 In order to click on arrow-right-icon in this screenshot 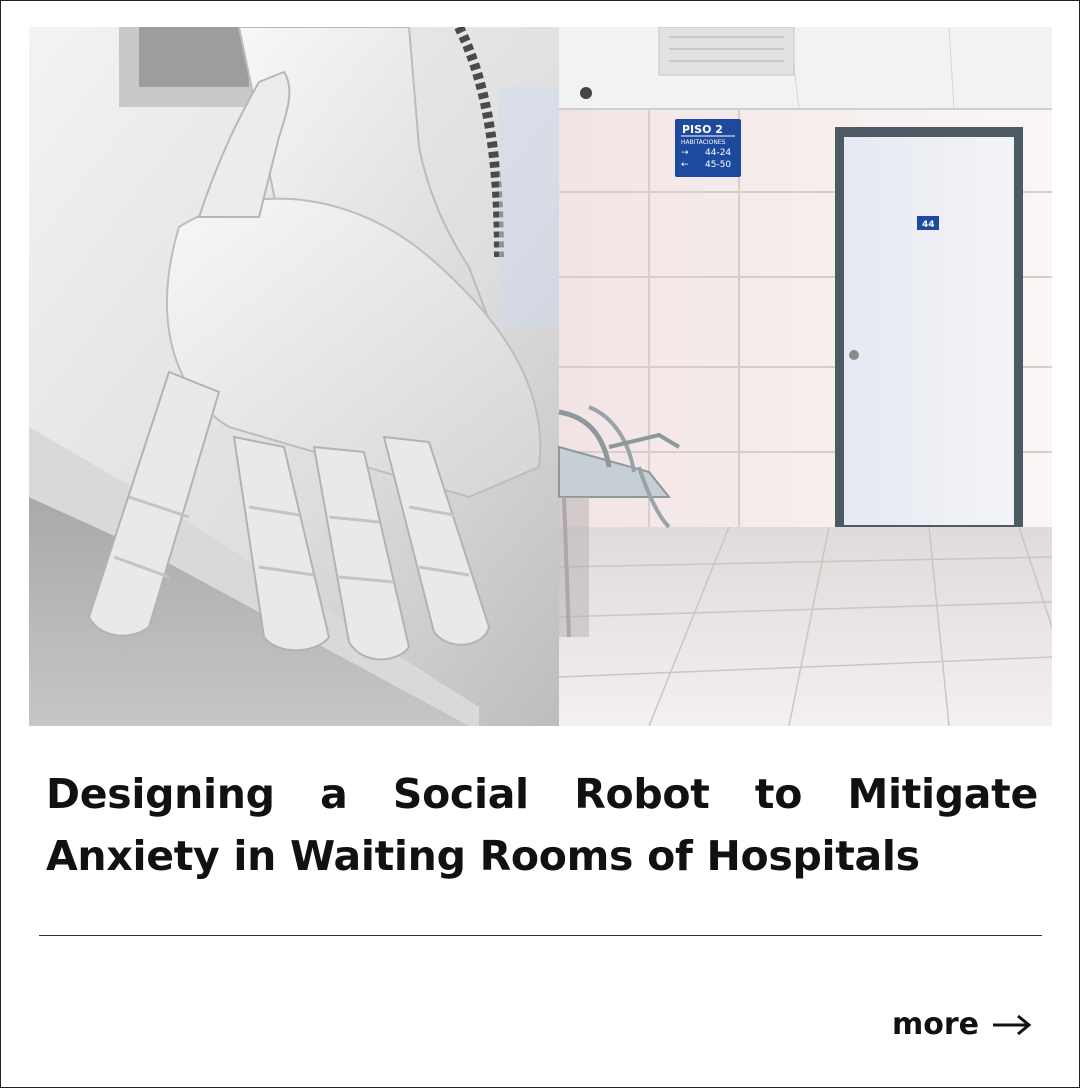, I will do `click(1012, 1025)`.